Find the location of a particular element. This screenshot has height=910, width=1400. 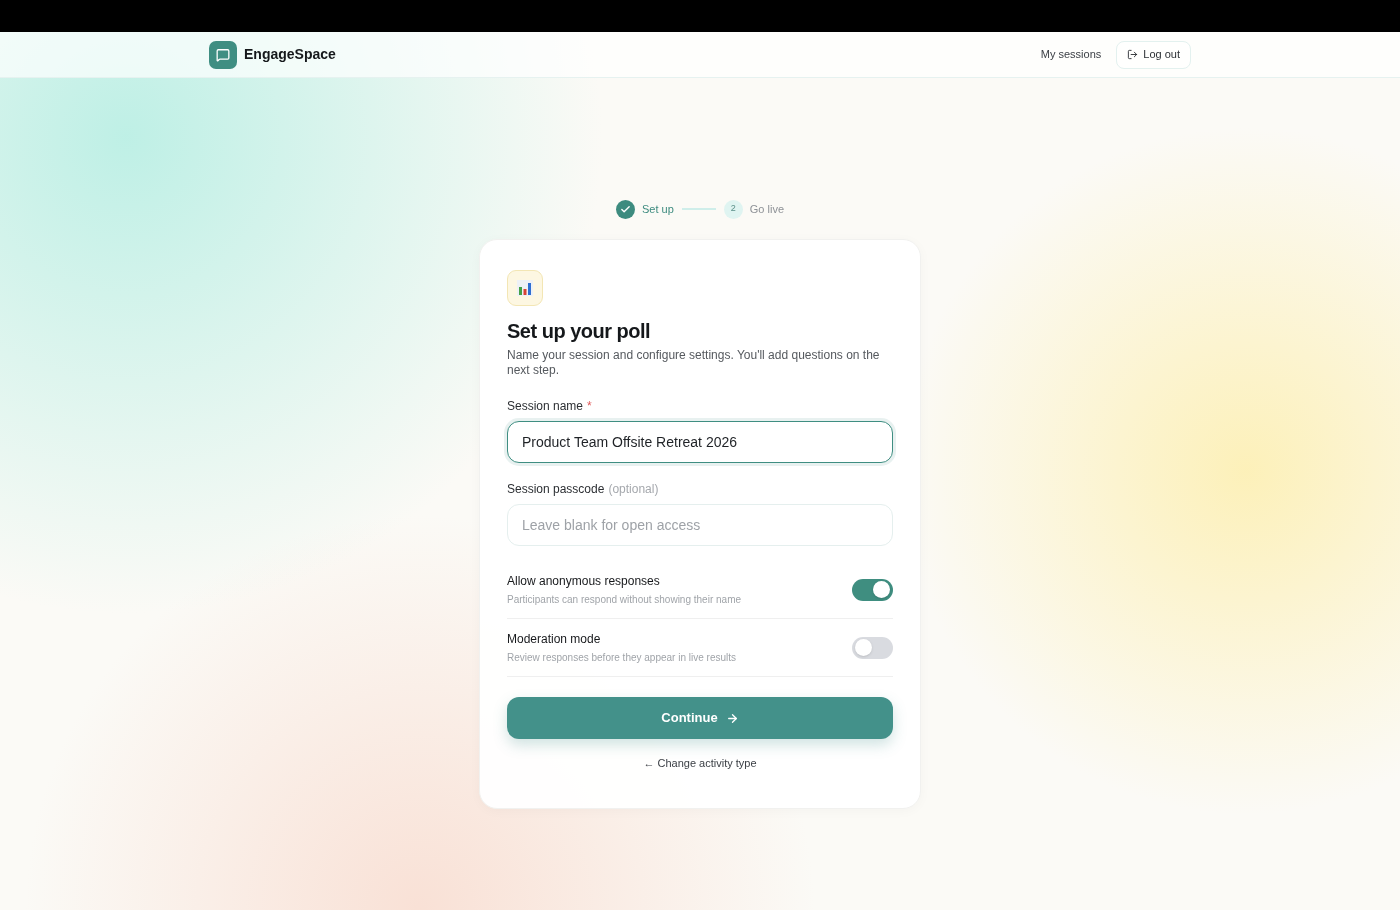

bar-chart-icon is located at coordinates (525, 288).